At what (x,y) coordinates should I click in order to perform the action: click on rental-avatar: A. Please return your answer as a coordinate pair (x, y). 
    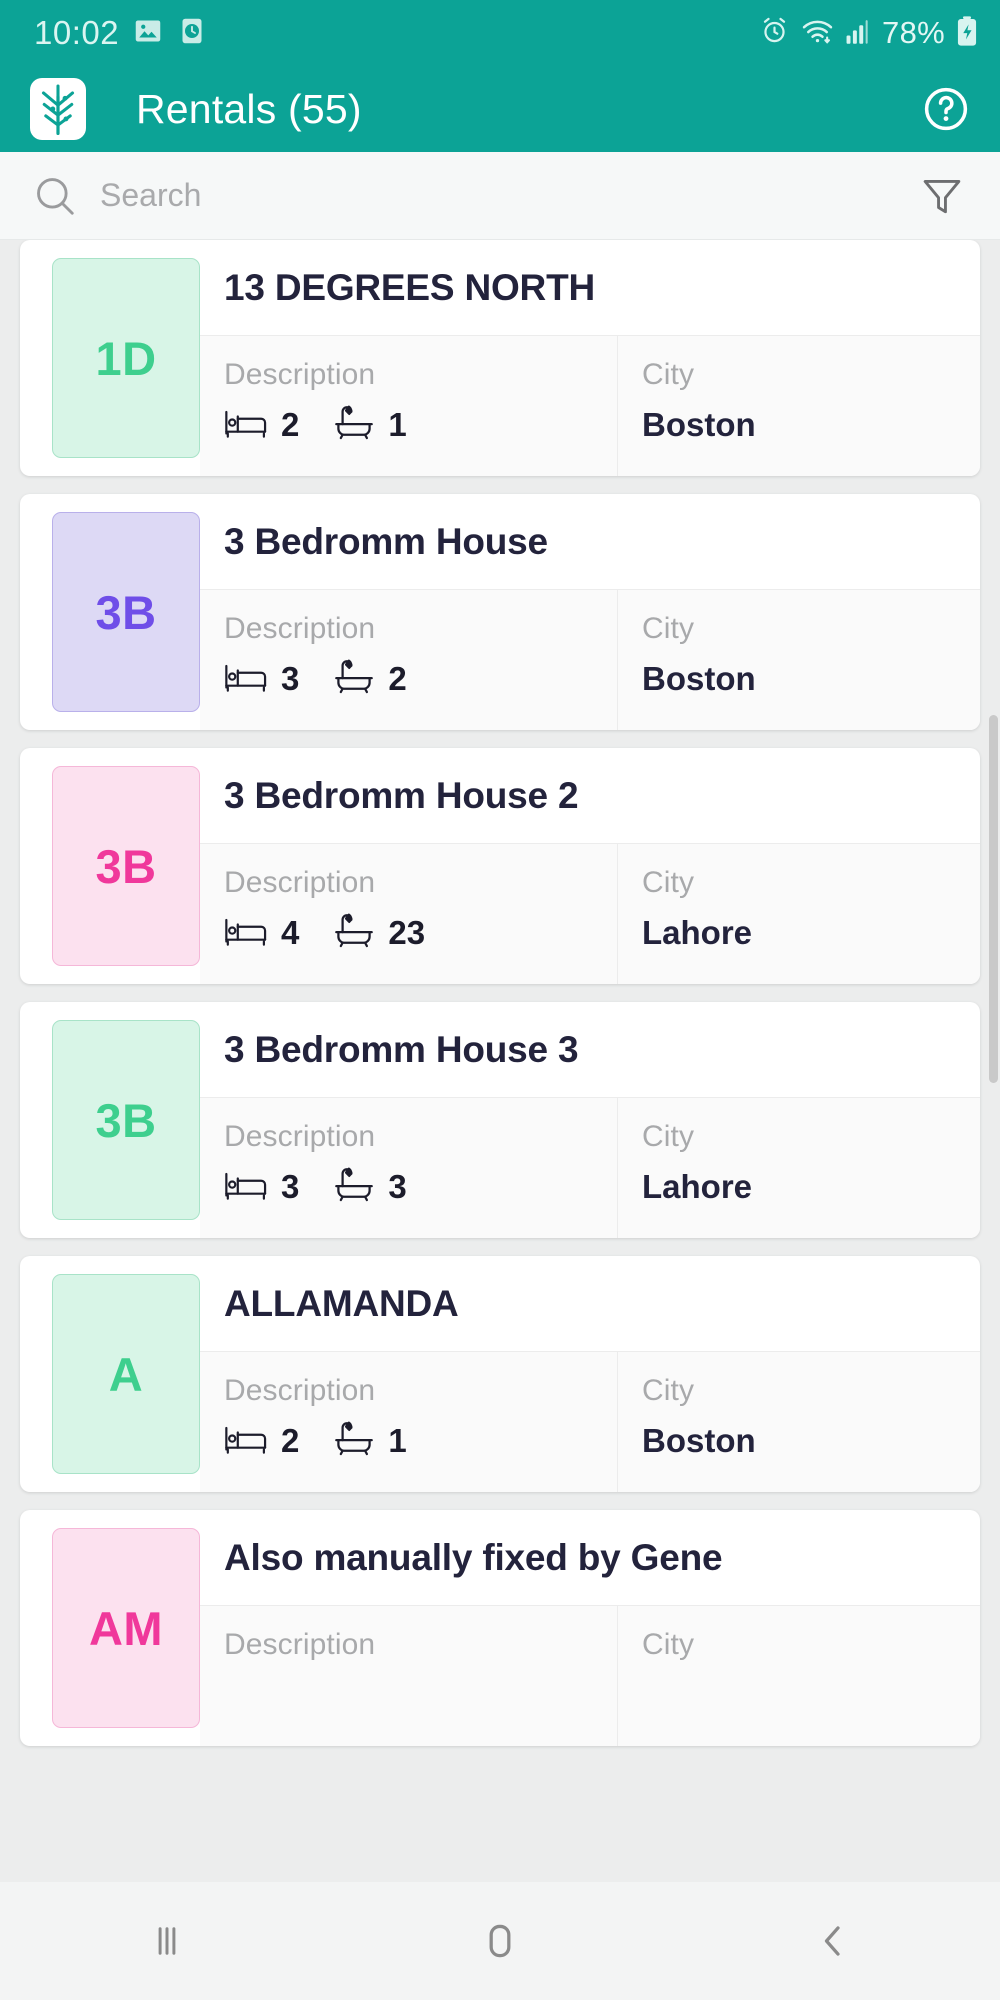
    Looking at the image, I should click on (126, 1374).